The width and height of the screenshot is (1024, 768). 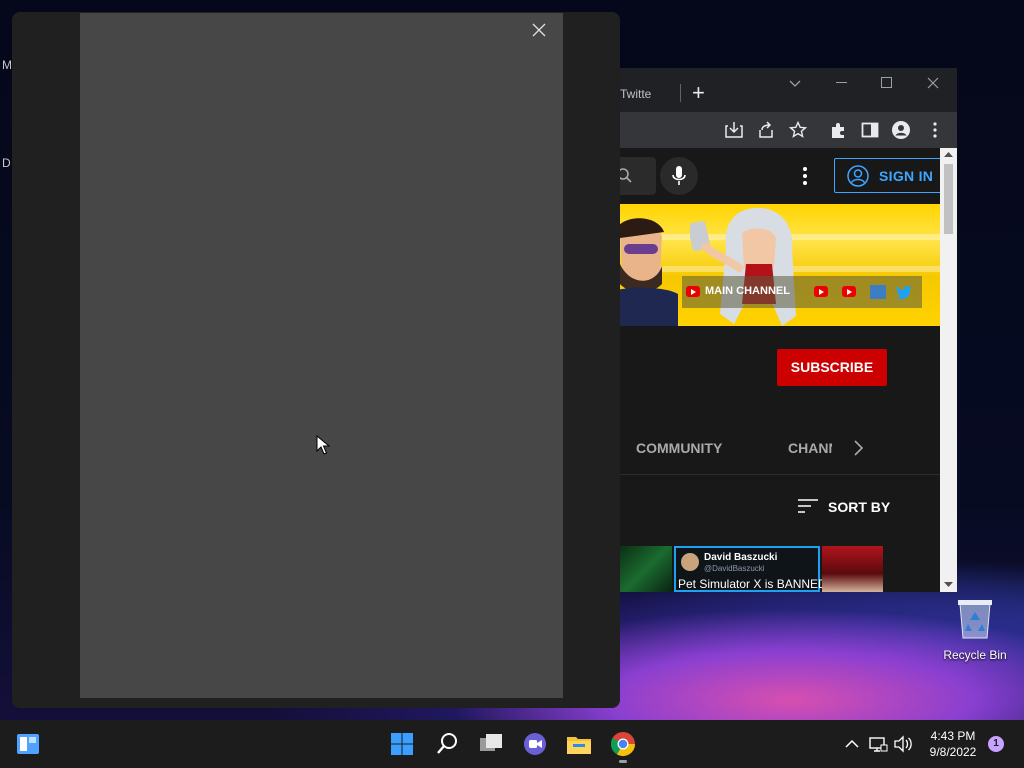 I want to click on network-icon, so click(x=878, y=744).